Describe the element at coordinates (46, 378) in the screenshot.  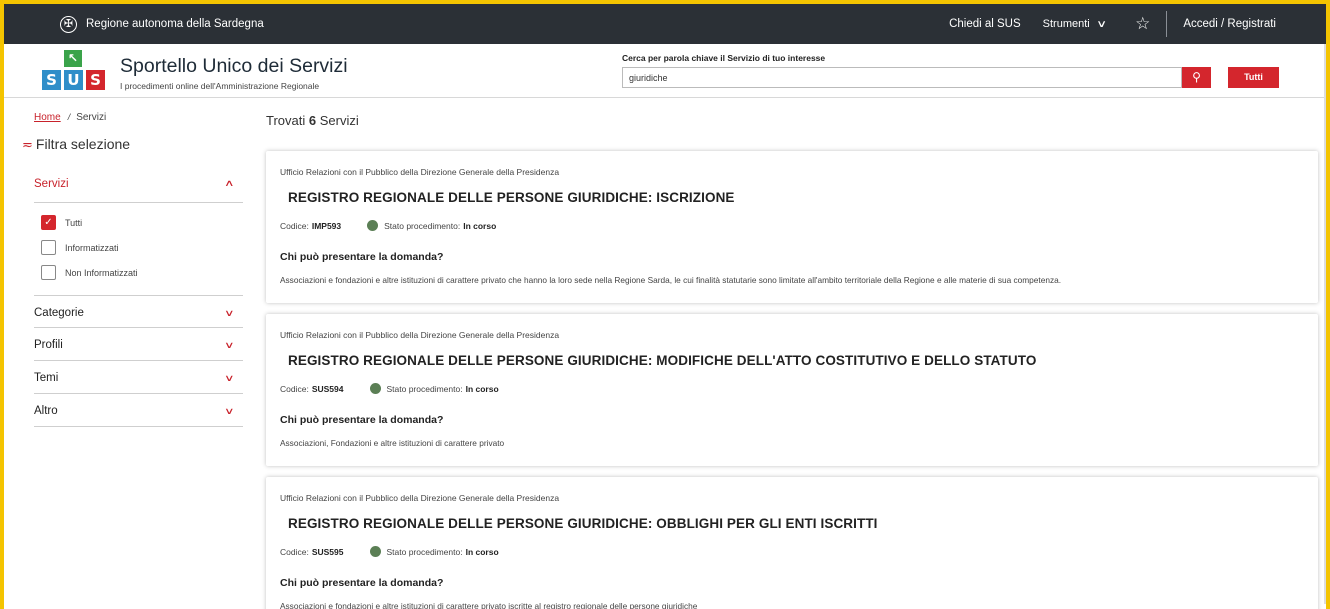
I see `accordion-label: Temi` at that location.